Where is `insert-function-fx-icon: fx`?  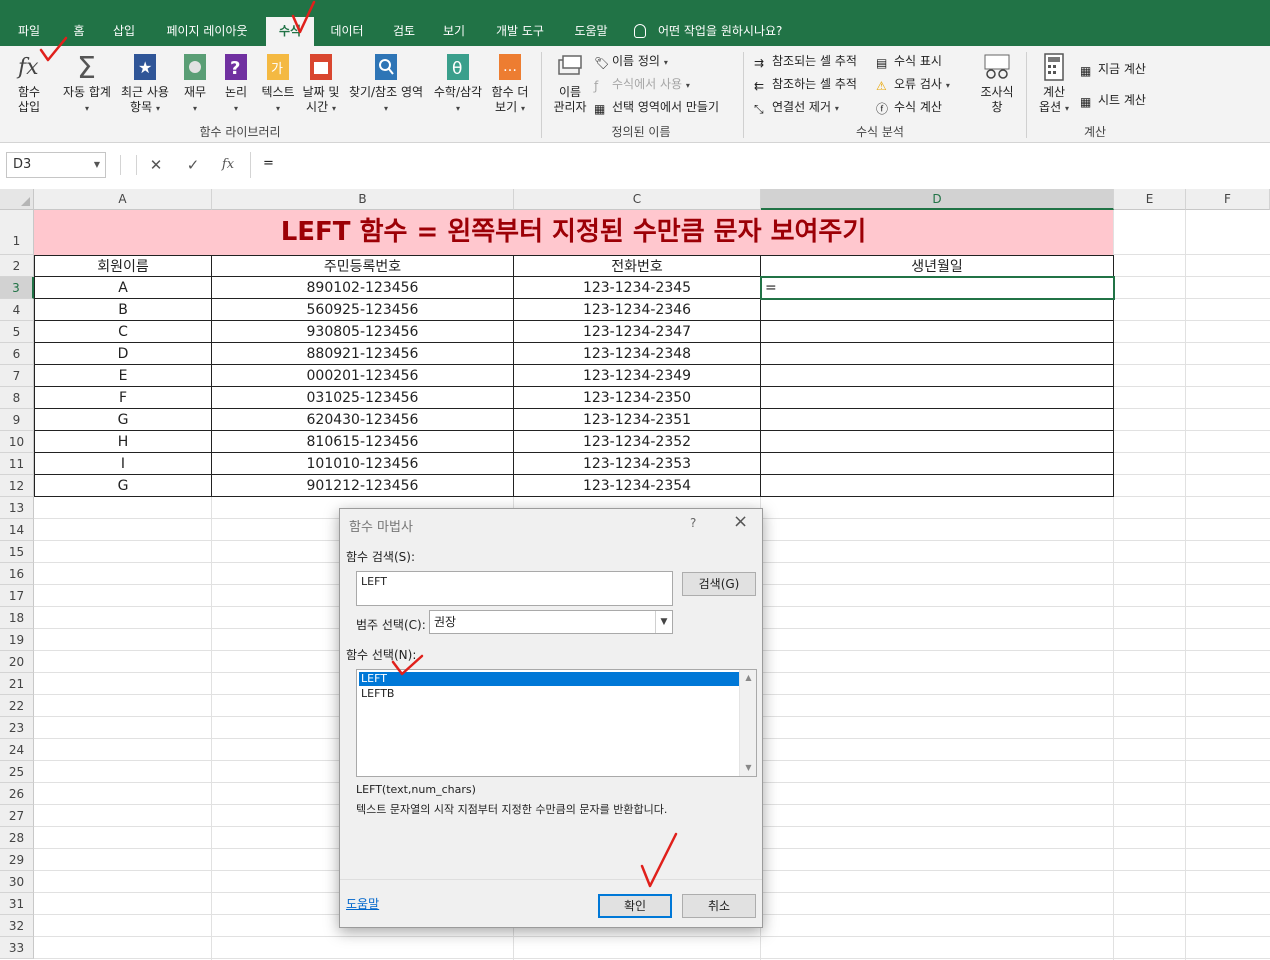 insert-function-fx-icon: fx is located at coordinates (228, 165).